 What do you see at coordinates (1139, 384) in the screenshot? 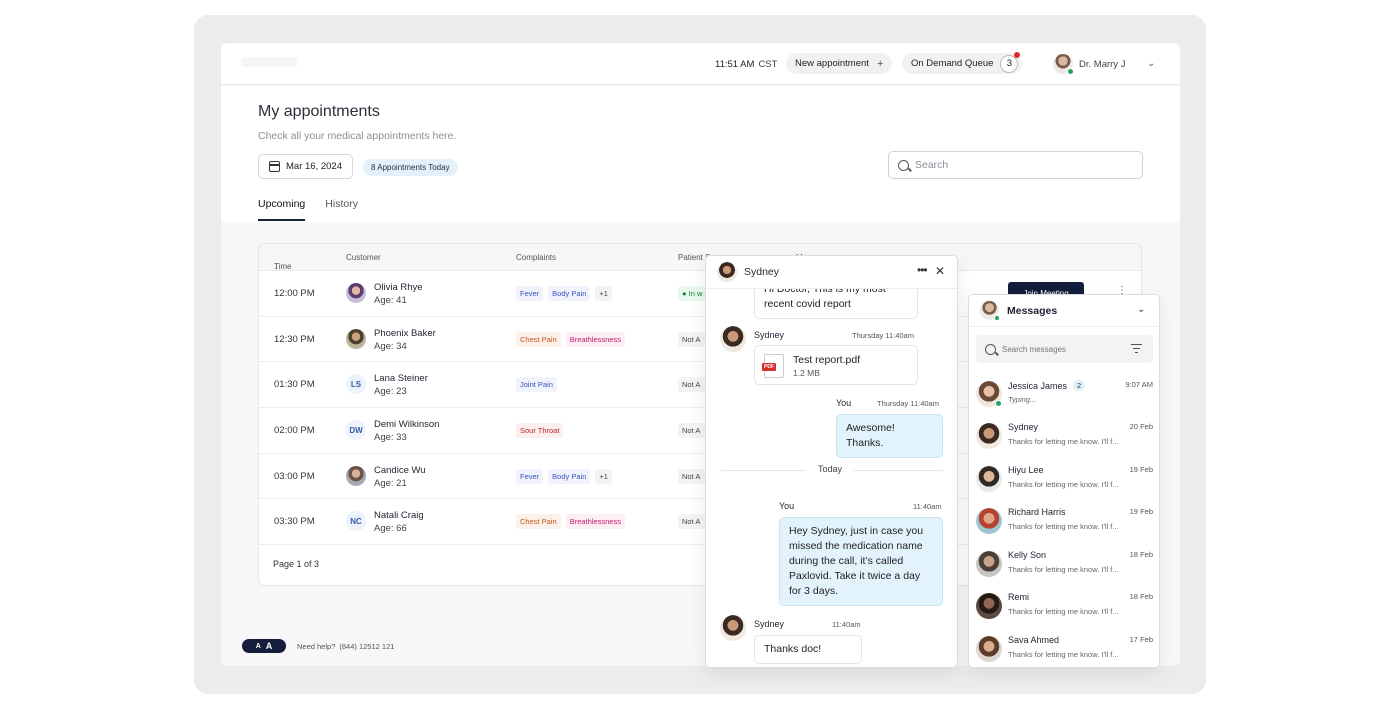
I see `conversation-time: 9:07 AM` at bounding box center [1139, 384].